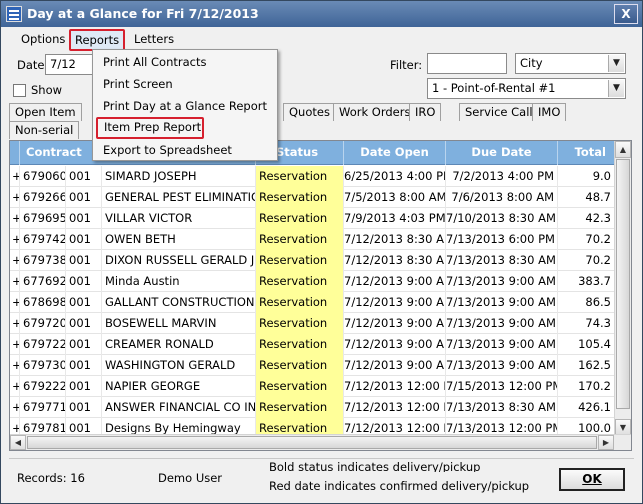 The image size is (643, 504). Describe the element at coordinates (395, 197) in the screenshot. I see `cell-date-open: 7/5/2013 8:00 AM` at that location.